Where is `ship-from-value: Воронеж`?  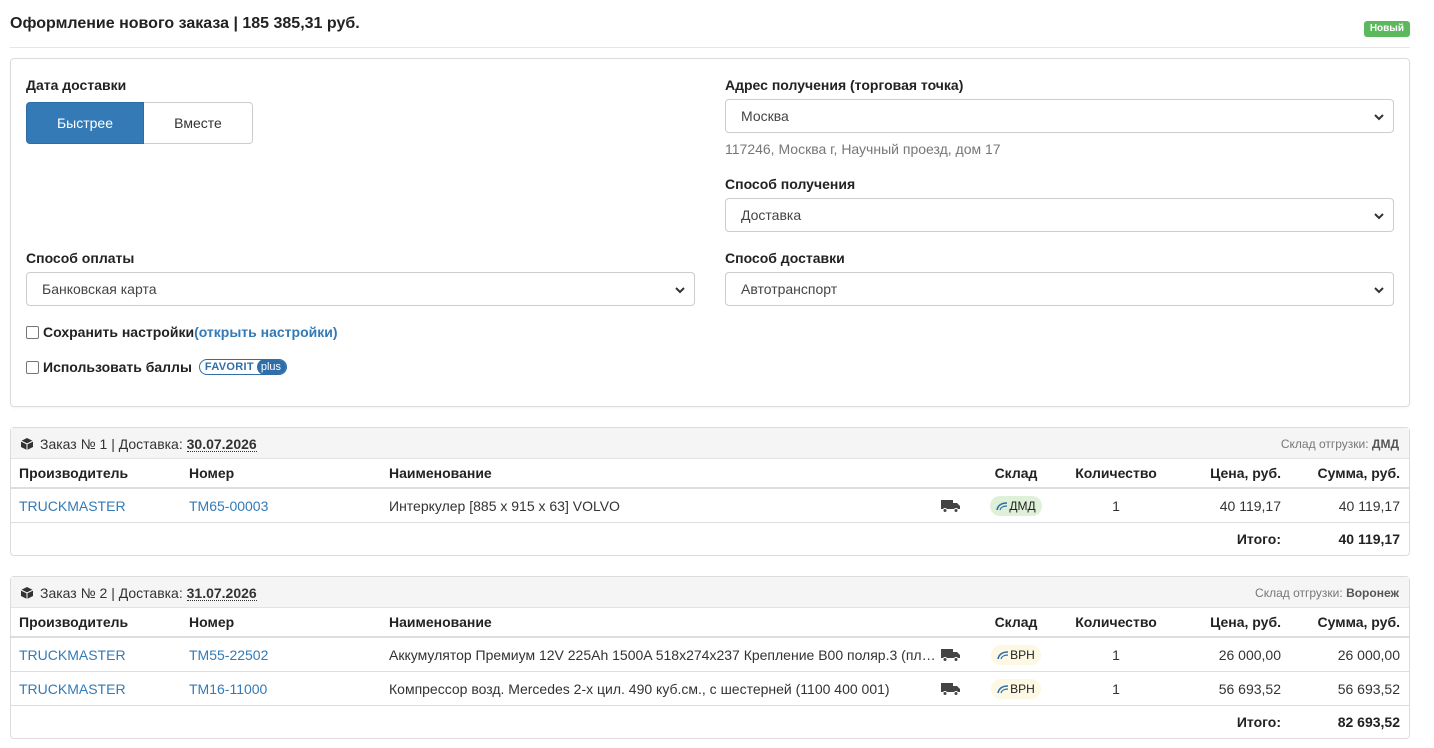
ship-from-value: Воронеж is located at coordinates (1372, 593).